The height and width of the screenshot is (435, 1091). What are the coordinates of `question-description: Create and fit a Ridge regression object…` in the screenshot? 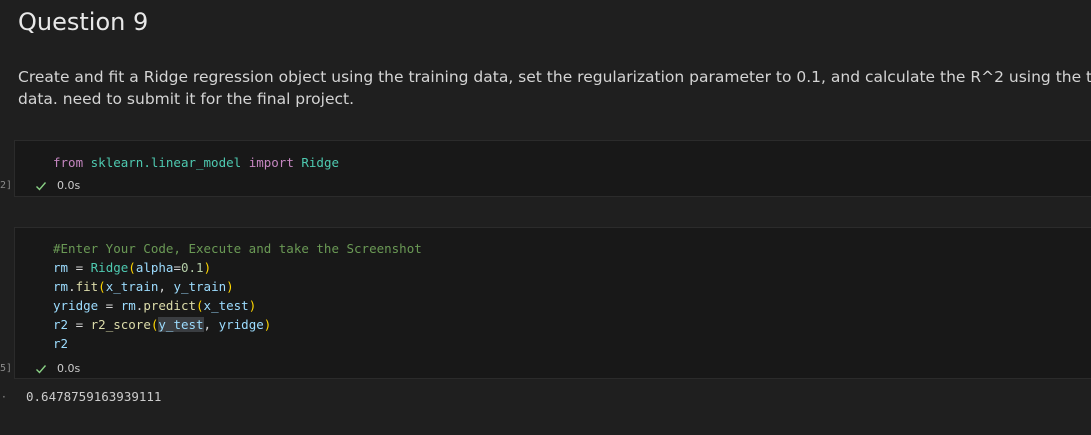 It's located at (554, 88).